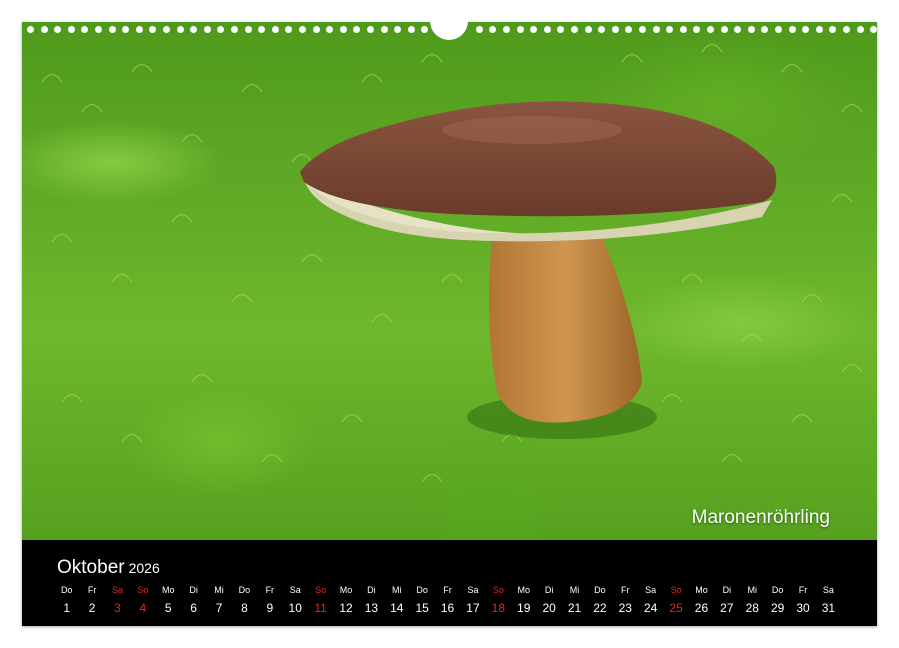  I want to click on month-title: Oktober2026, so click(108, 568).